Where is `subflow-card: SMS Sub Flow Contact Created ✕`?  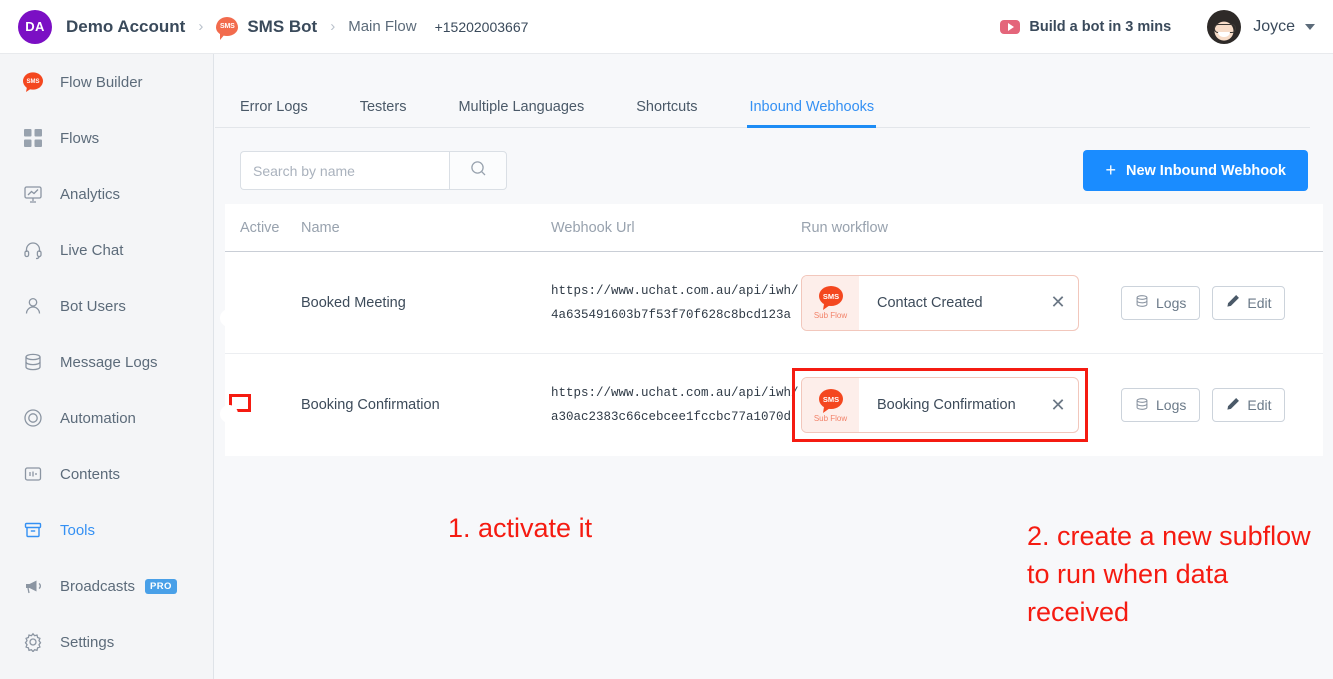
subflow-card: SMS Sub Flow Contact Created ✕ is located at coordinates (940, 302).